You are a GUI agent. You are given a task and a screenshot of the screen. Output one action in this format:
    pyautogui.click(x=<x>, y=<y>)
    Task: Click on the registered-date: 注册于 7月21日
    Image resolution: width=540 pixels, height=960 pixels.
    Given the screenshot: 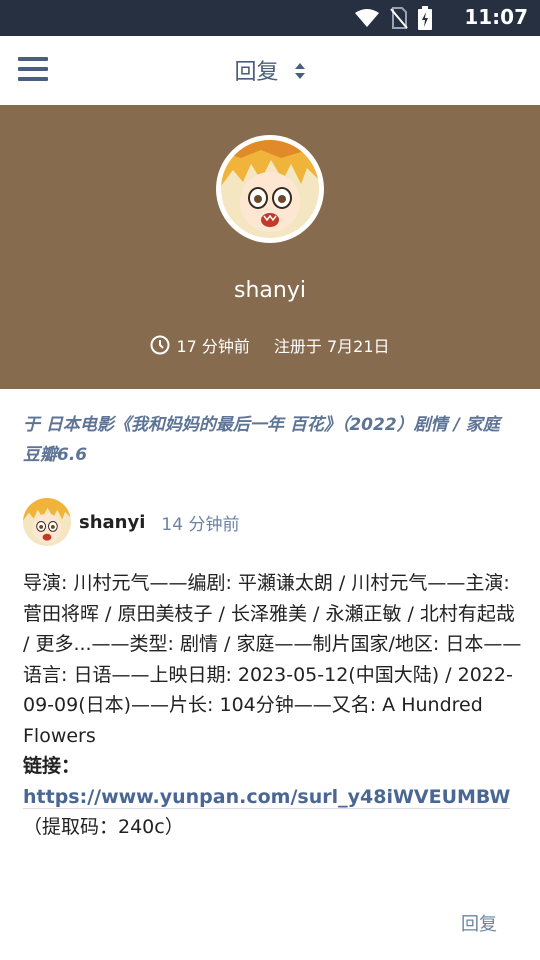 What is the action you would take?
    pyautogui.click(x=331, y=346)
    